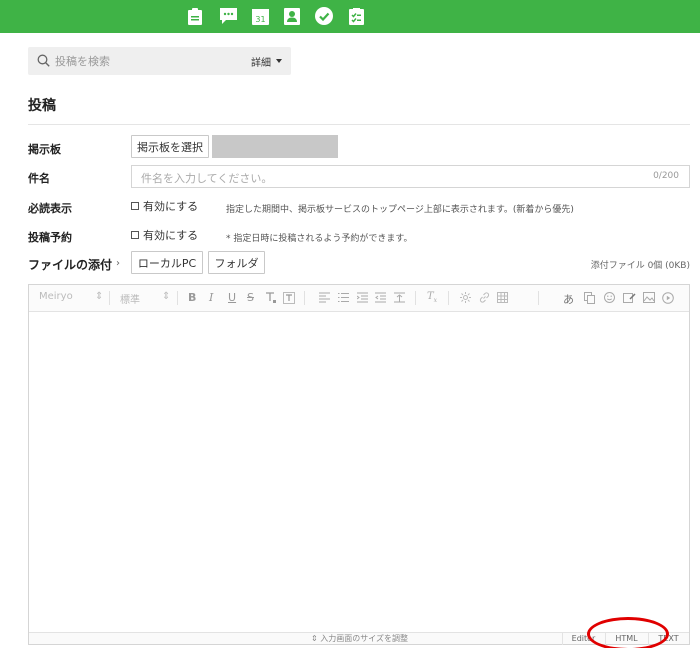 The width and height of the screenshot is (700, 648). Describe the element at coordinates (167, 262) in the screenshot. I see `local-pc-button: ローカルPC` at that location.